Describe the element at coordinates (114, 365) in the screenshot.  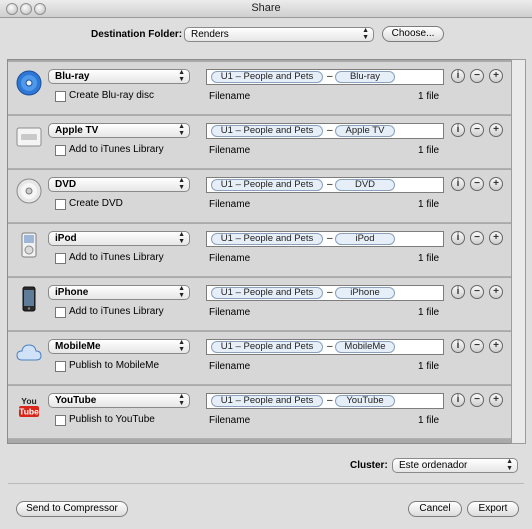
I see `option-label: Publish to MobileMe` at that location.